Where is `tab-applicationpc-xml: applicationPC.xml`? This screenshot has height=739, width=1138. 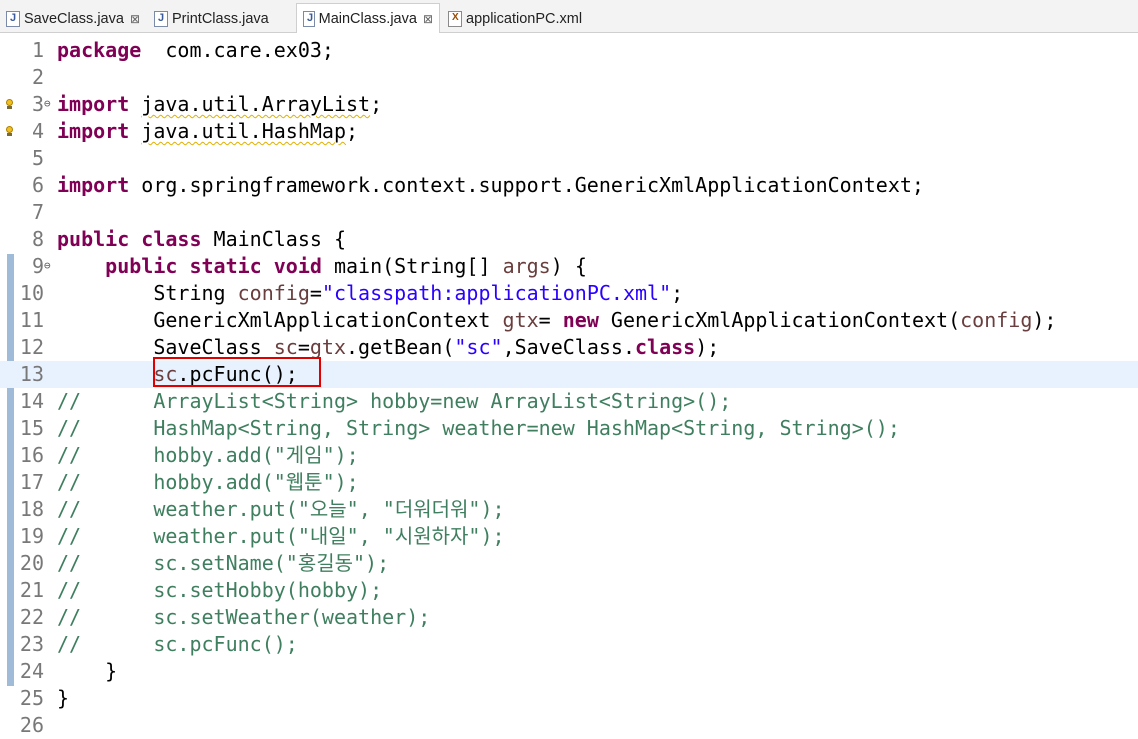
tab-applicationpc-xml: applicationPC.xml is located at coordinates (517, 18).